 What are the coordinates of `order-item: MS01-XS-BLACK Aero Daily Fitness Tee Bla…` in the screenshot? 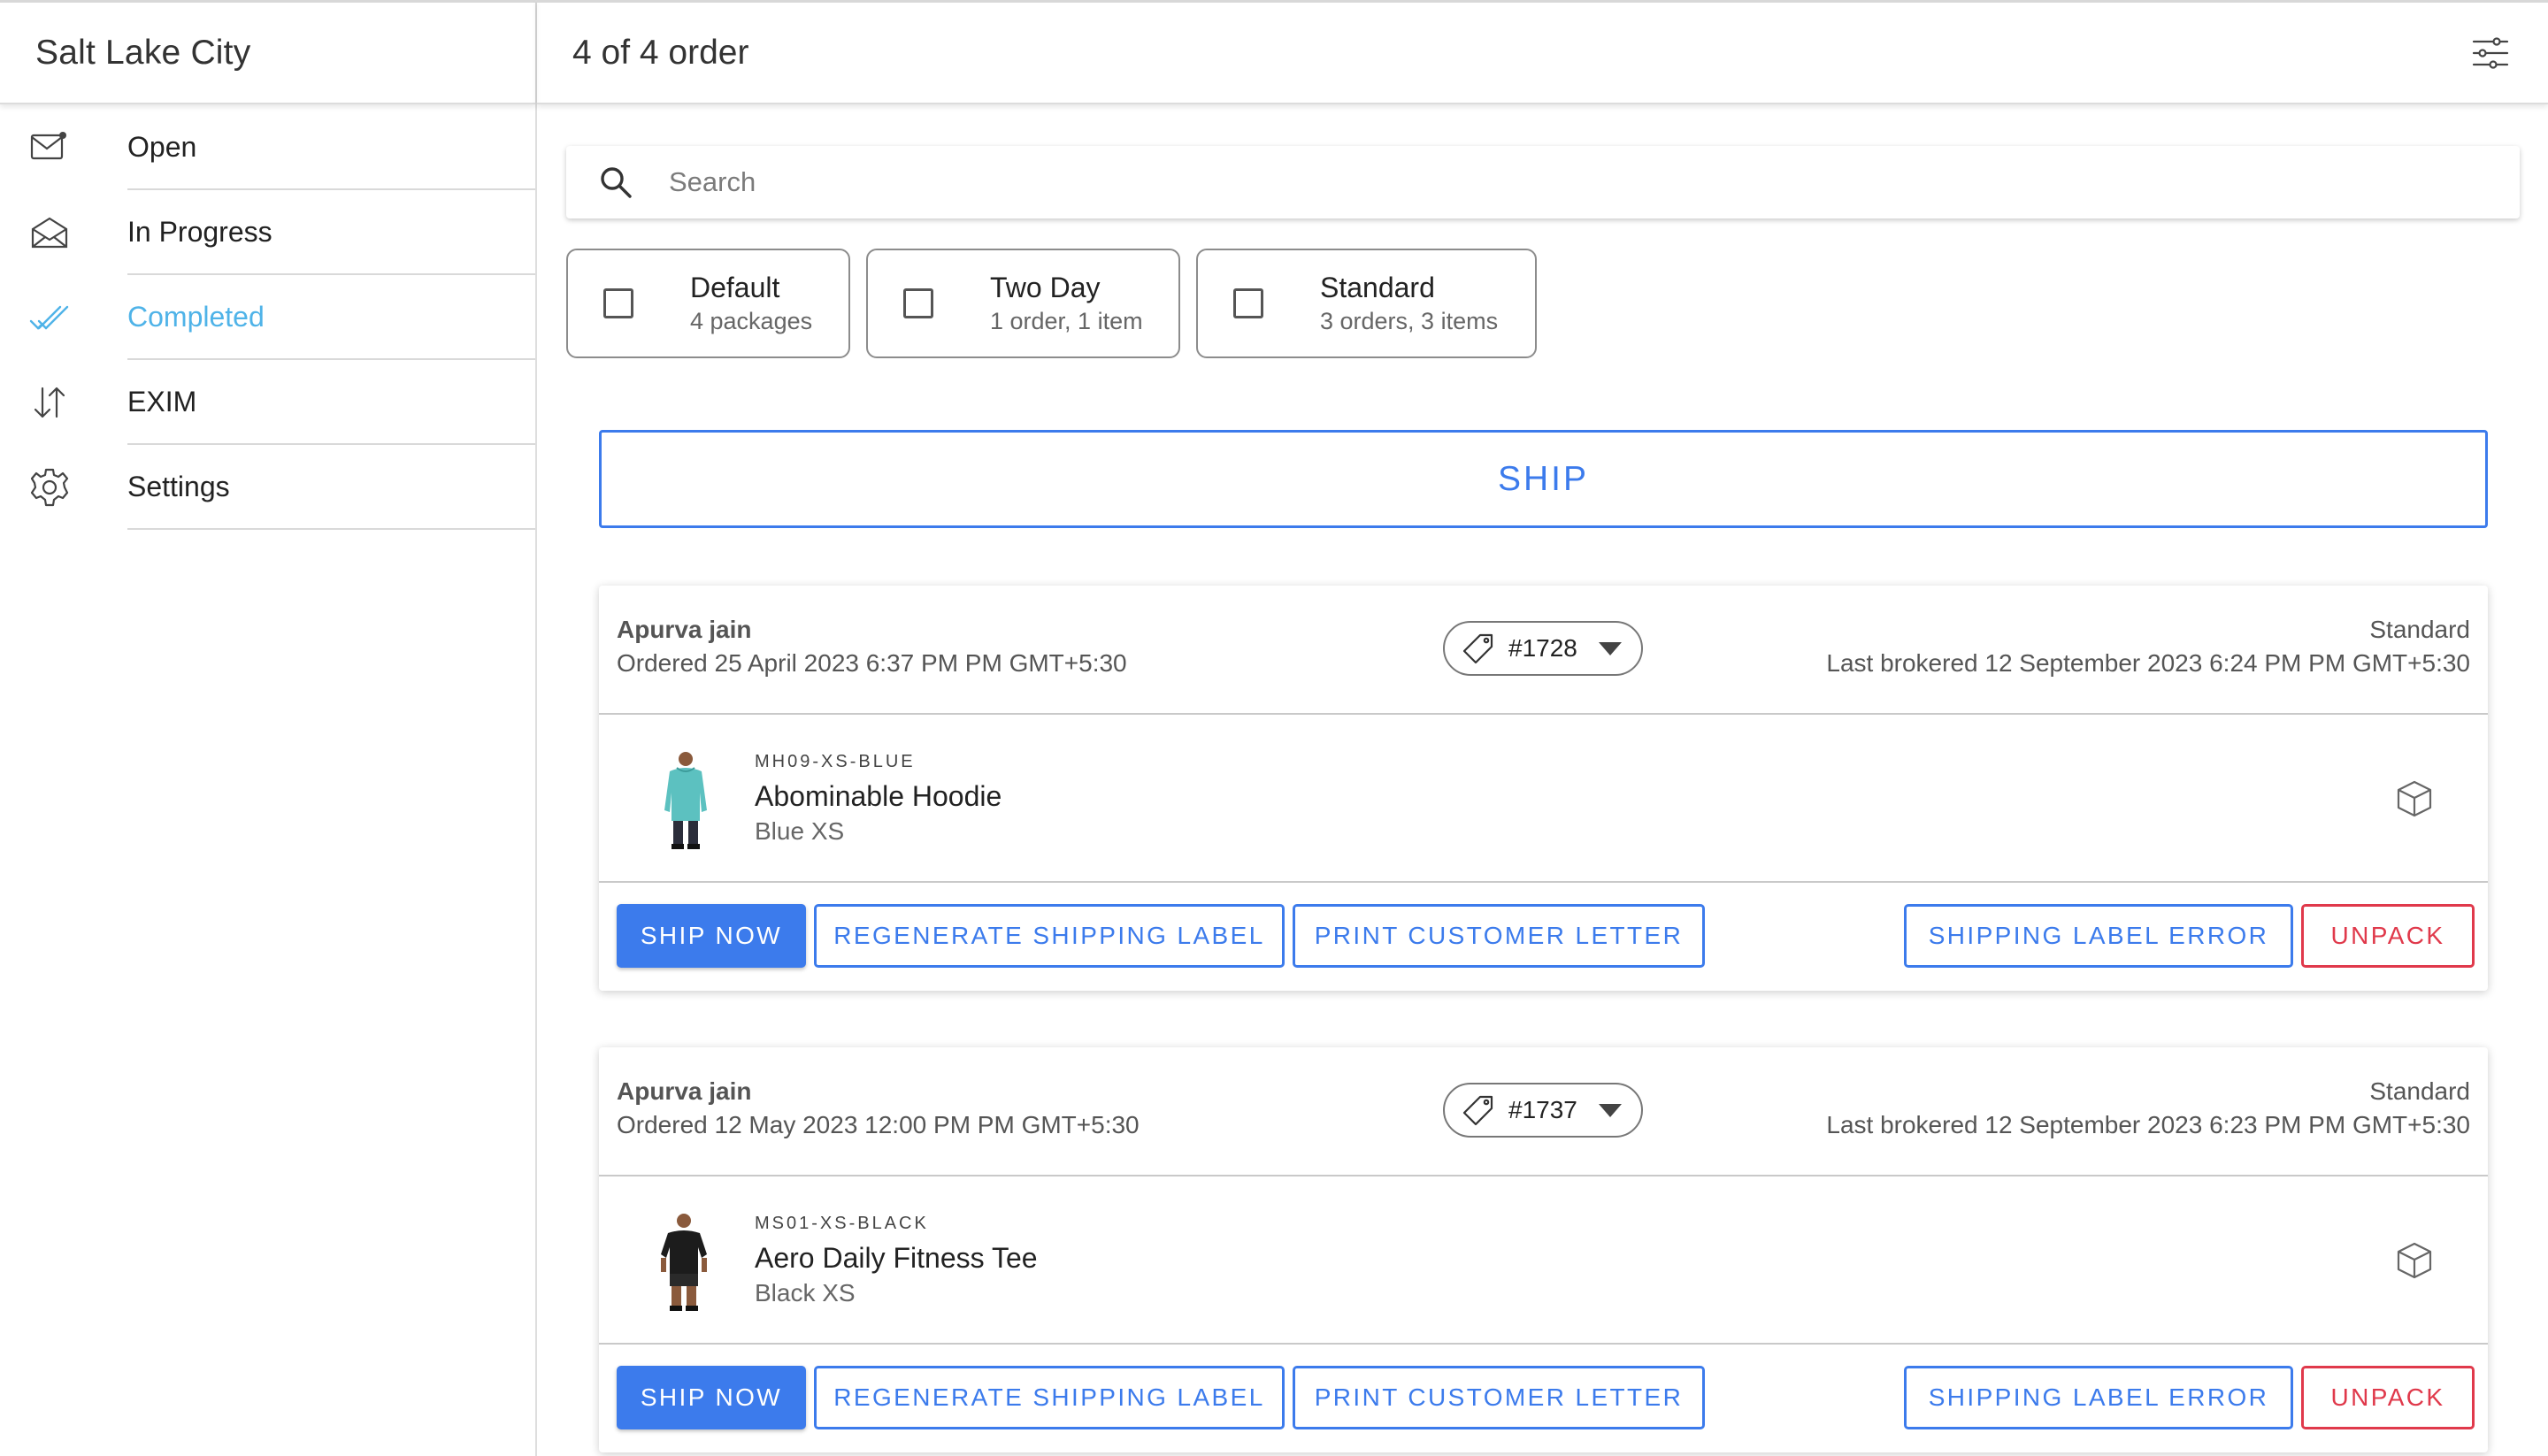 It's located at (1543, 1260).